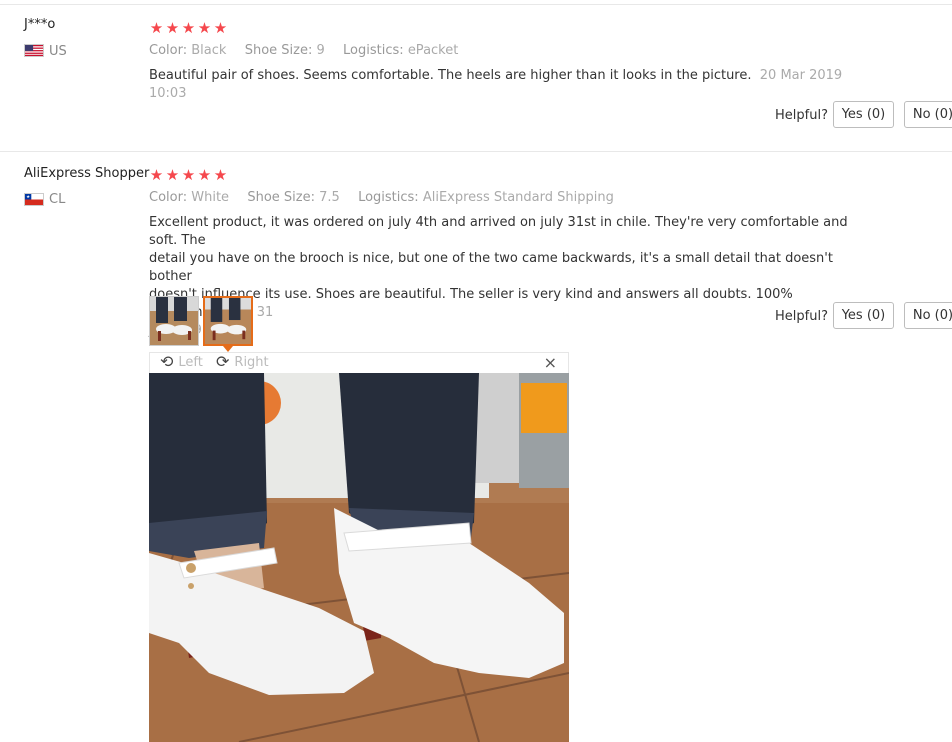  What do you see at coordinates (476, 4) in the screenshot?
I see `top-border` at bounding box center [476, 4].